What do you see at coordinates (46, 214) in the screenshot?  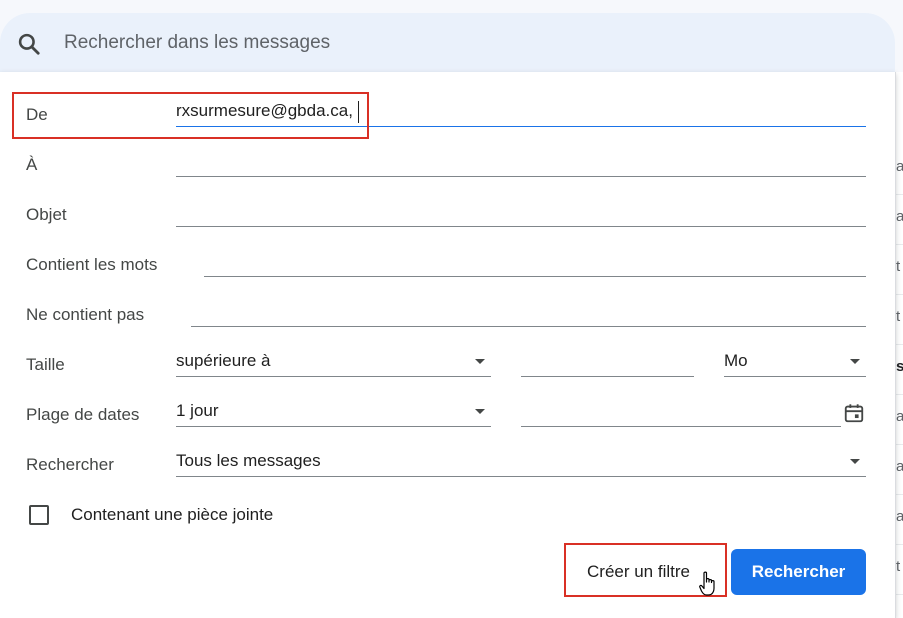 I see `subject-label: Objet` at bounding box center [46, 214].